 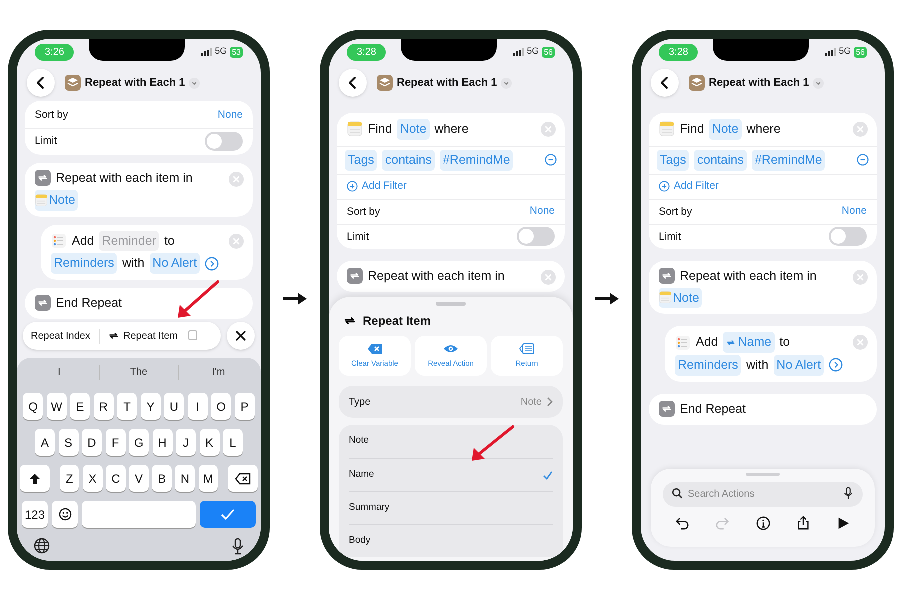 I want to click on key: D, so click(x=92, y=442).